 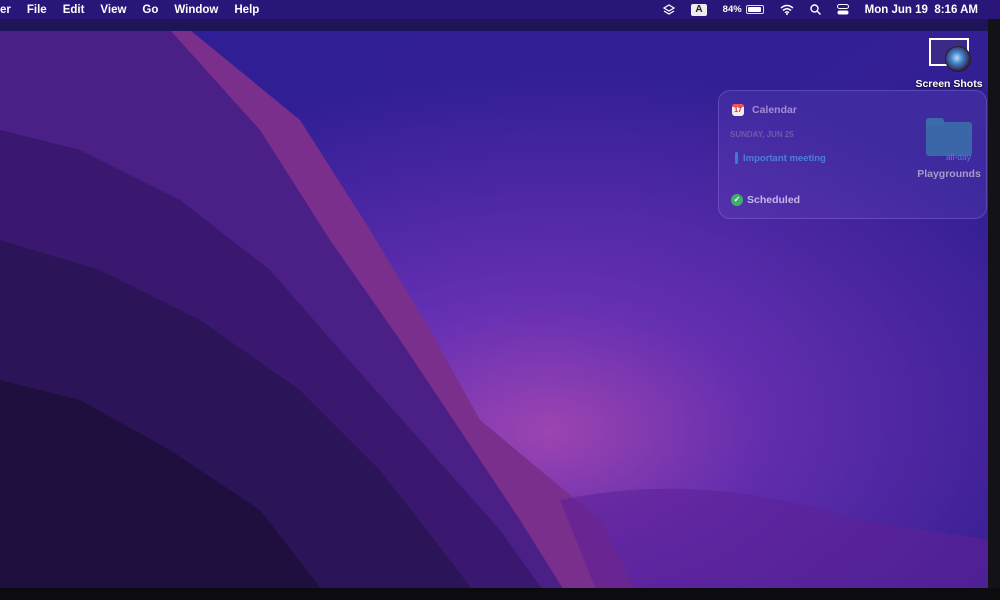 I want to click on clock: Mon Jun 19 8:16 AM, so click(x=921, y=10).